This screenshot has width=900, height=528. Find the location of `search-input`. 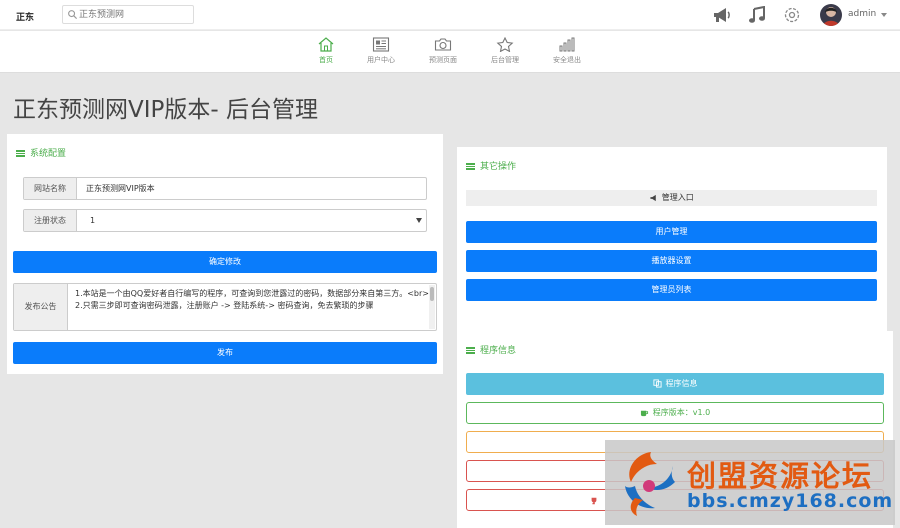

search-input is located at coordinates (134, 14).